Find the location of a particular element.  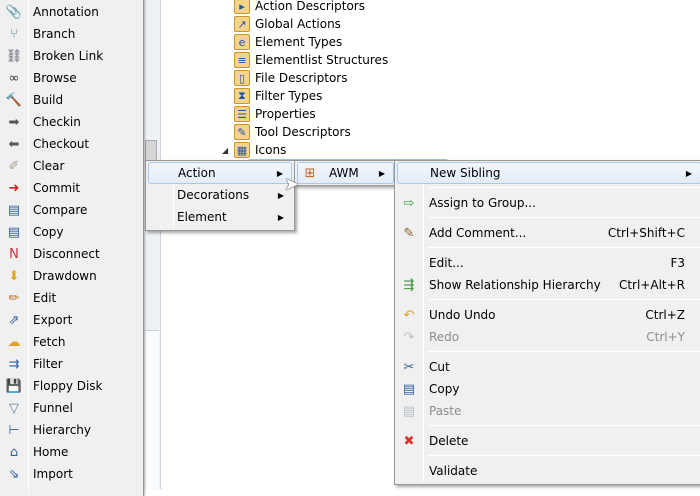

submenu-arrow-icon: ▶ is located at coordinates (688, 173).